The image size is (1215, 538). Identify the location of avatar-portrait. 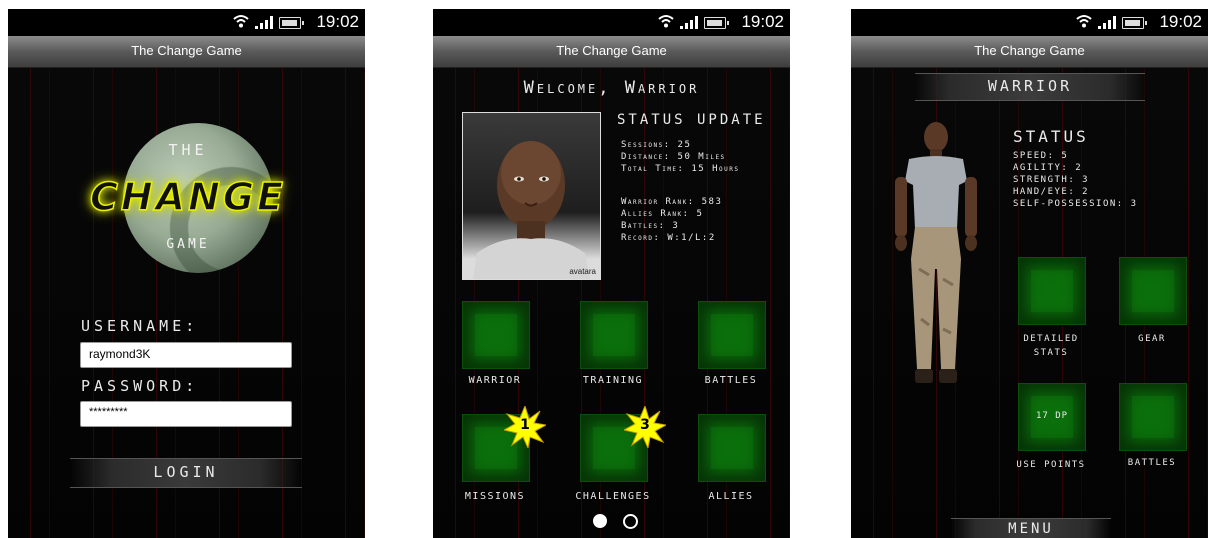
(531, 210).